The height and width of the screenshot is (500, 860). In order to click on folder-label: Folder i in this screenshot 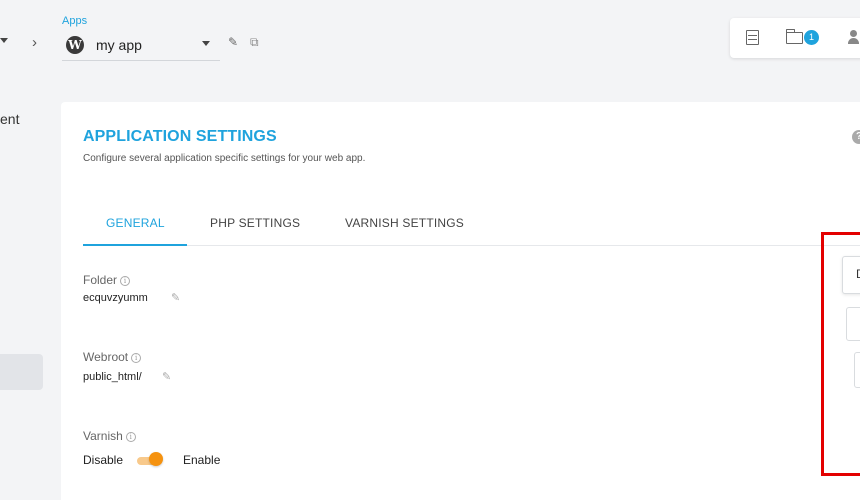, I will do `click(107, 280)`.